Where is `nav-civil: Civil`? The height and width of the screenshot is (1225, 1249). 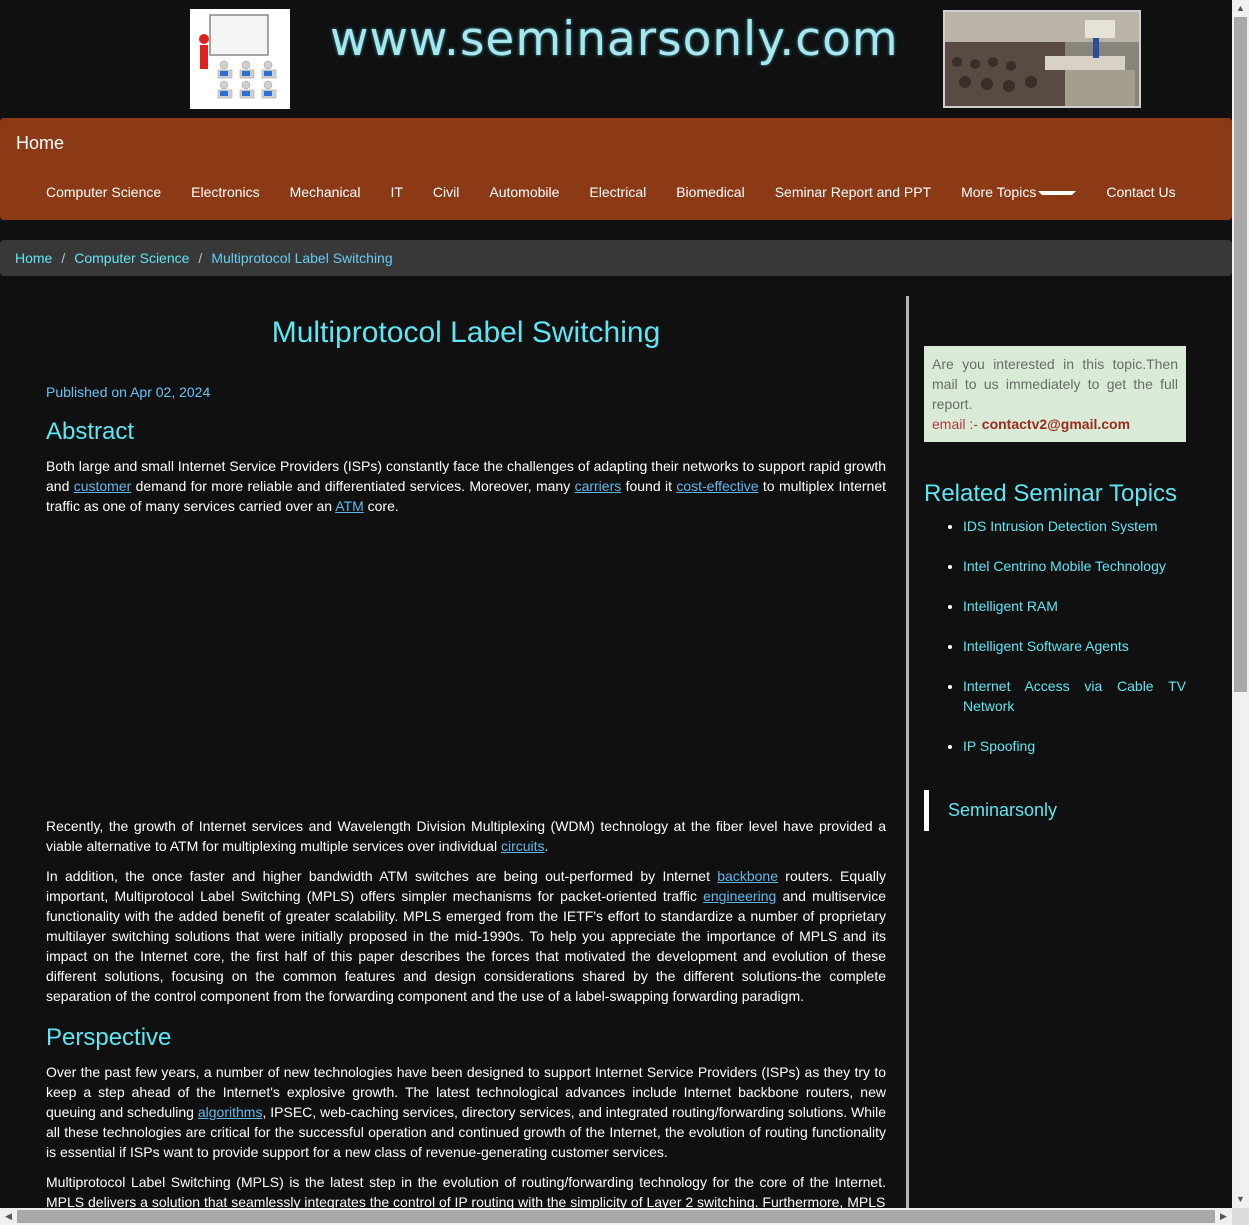 nav-civil: Civil is located at coordinates (446, 192).